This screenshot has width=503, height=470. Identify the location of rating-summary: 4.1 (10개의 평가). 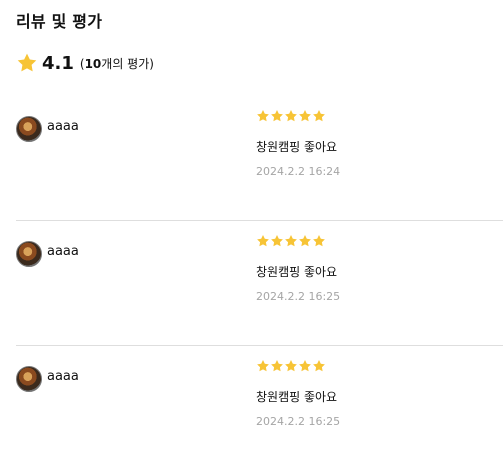
(85, 63).